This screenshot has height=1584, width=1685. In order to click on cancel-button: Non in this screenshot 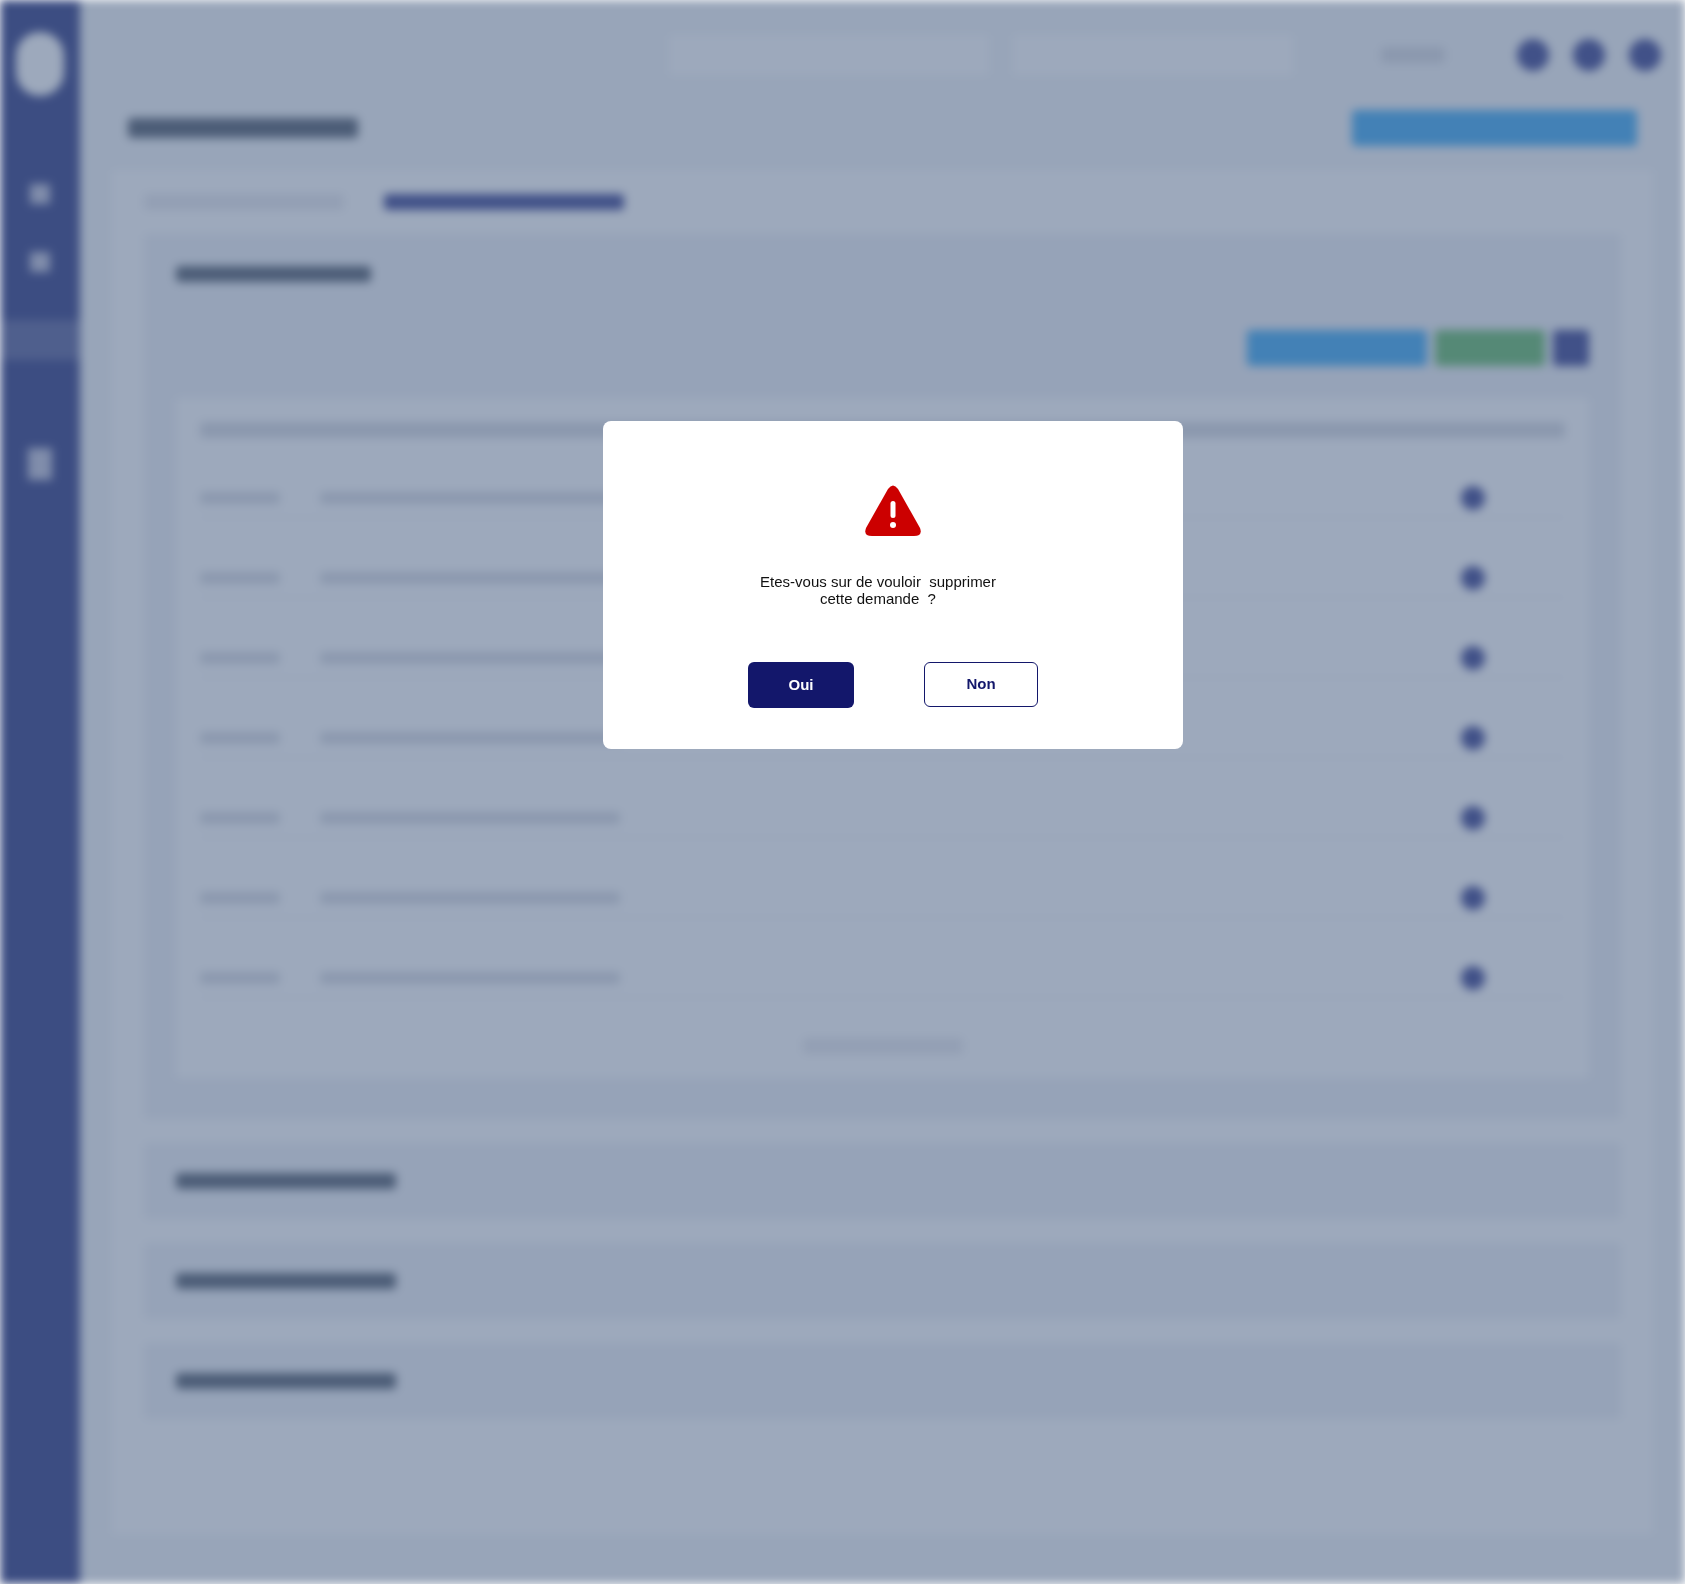, I will do `click(981, 684)`.